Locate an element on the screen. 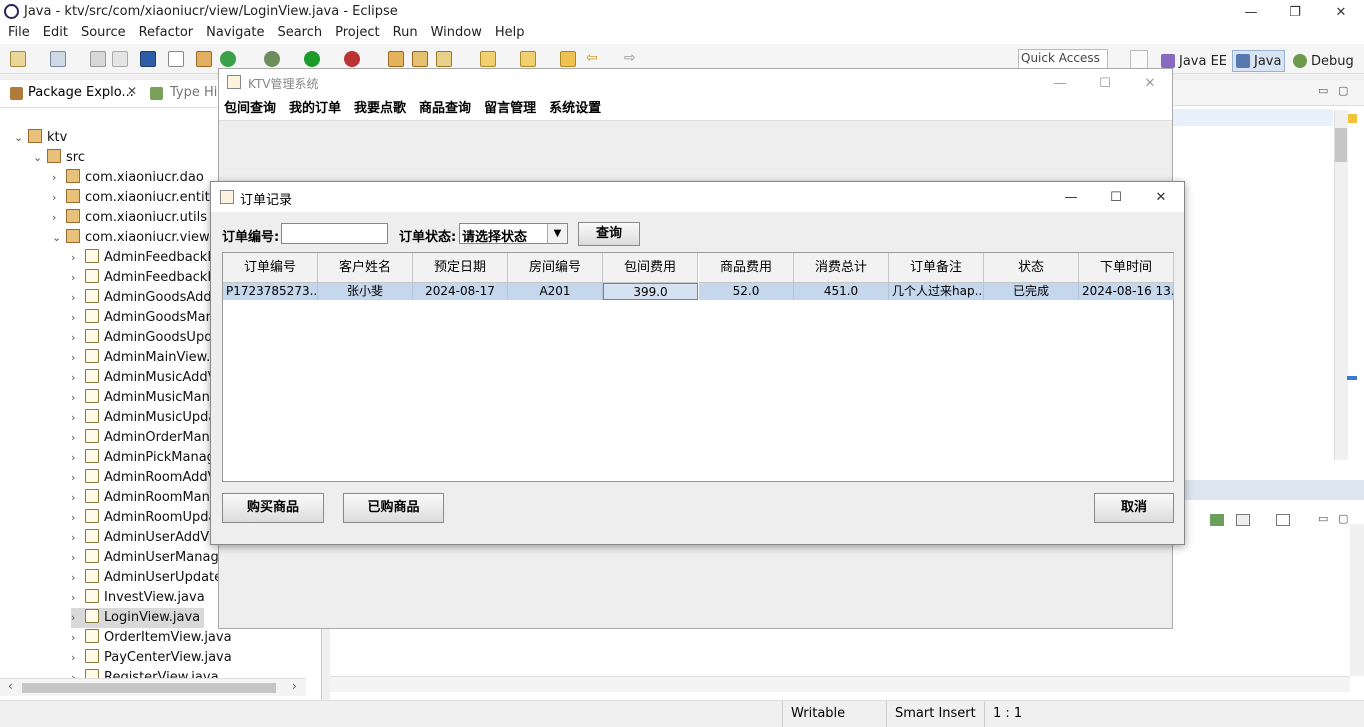 The width and height of the screenshot is (1364, 727). tree-item-java-file: › AdminFeedbackRe is located at coordinates (147, 278).